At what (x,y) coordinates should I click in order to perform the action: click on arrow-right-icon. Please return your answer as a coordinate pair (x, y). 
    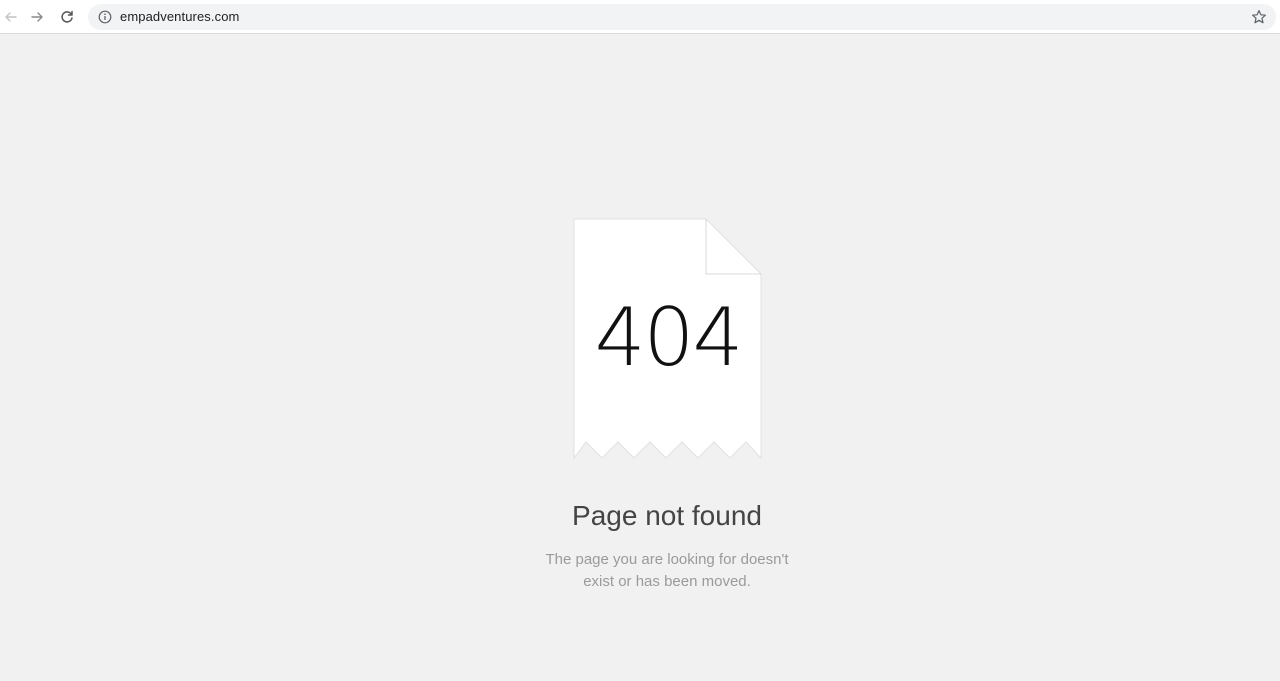
    Looking at the image, I should click on (37, 17).